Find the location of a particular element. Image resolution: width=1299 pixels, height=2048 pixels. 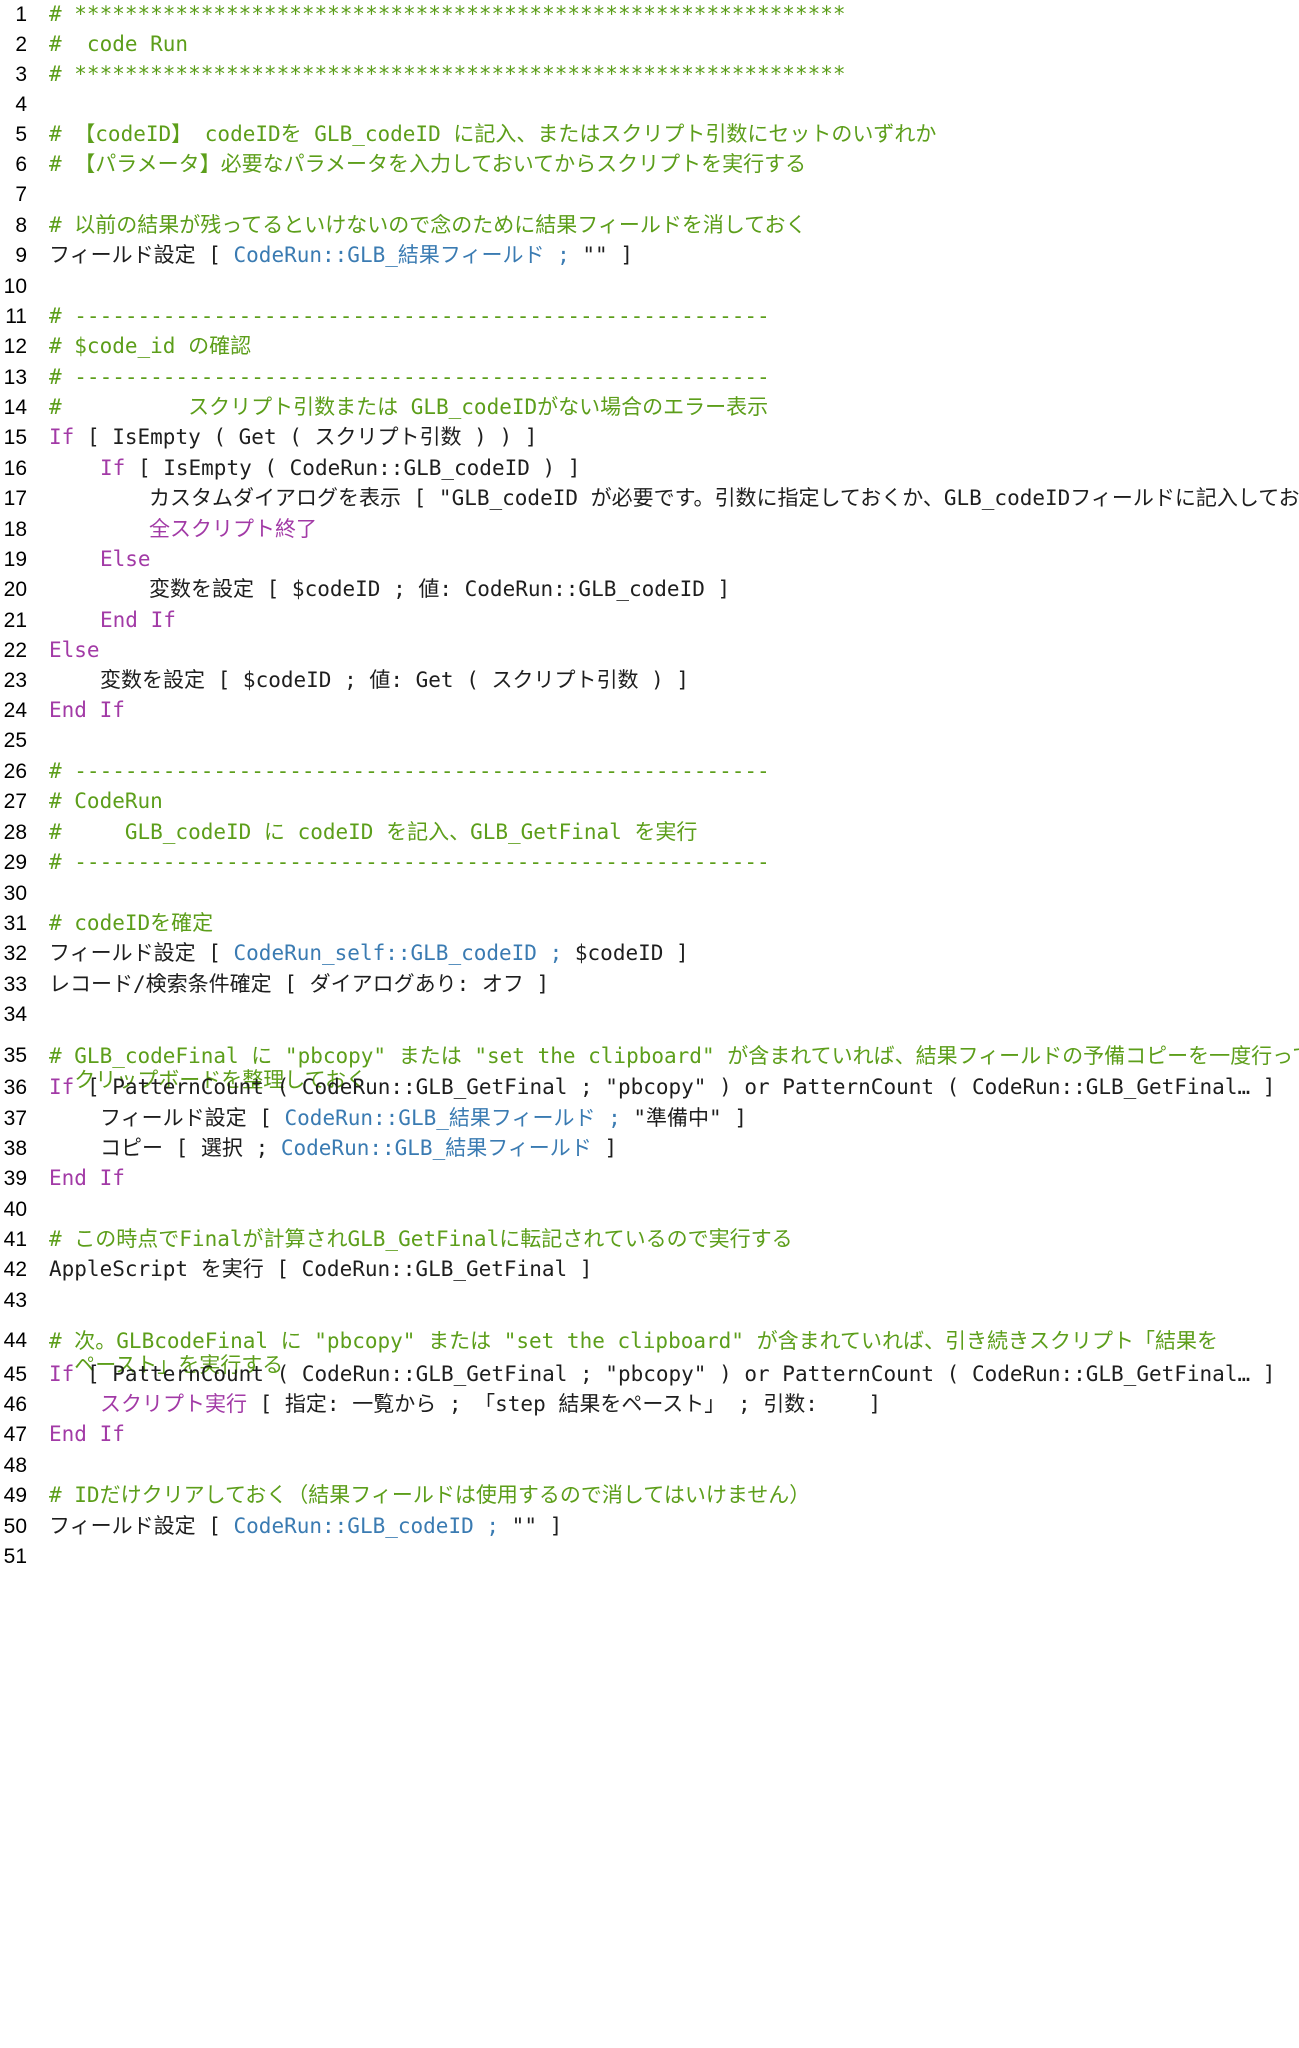

step-text: コピー [ 選択 ; is located at coordinates (190, 1148).